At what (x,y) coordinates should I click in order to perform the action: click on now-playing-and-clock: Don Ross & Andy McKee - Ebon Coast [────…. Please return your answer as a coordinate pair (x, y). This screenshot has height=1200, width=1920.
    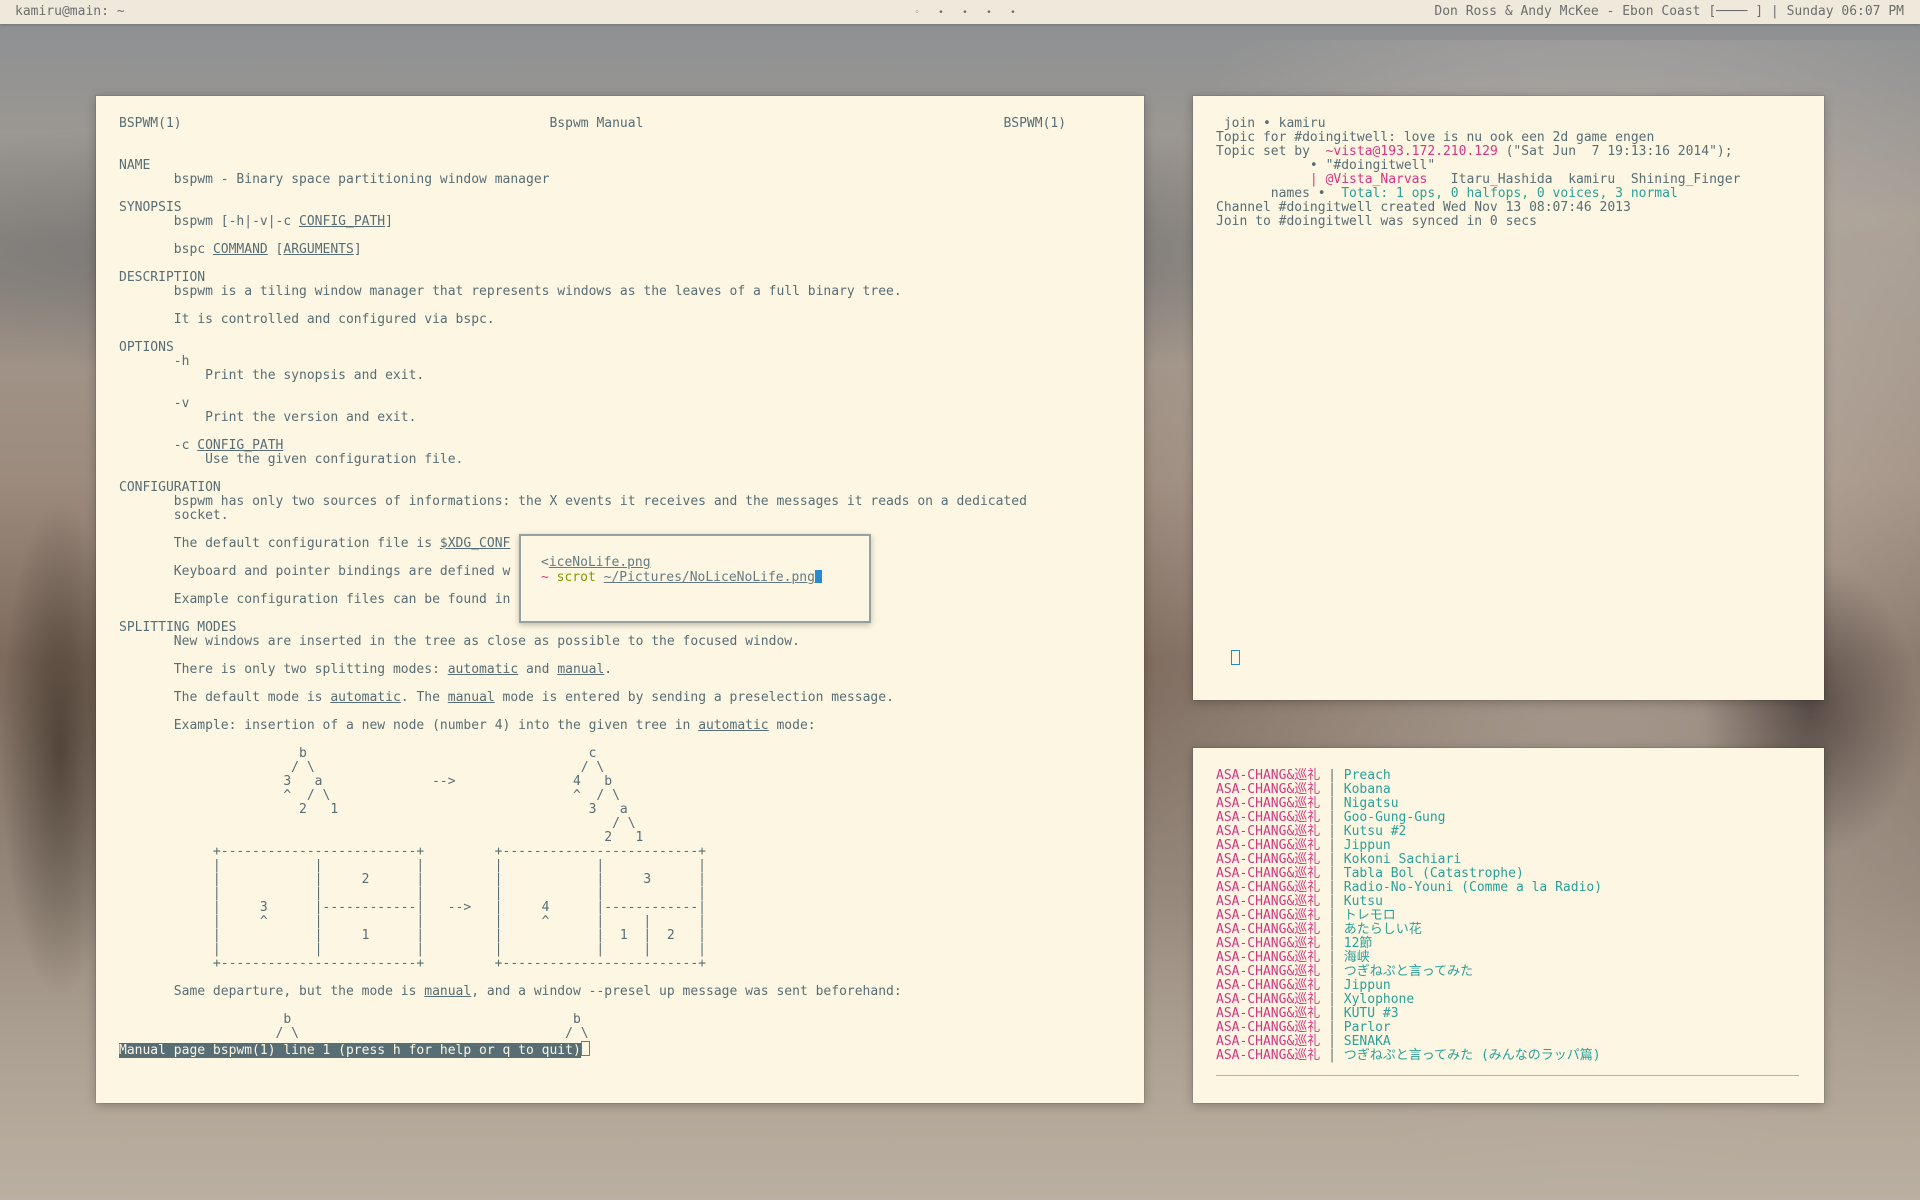
    Looking at the image, I should click on (1669, 11).